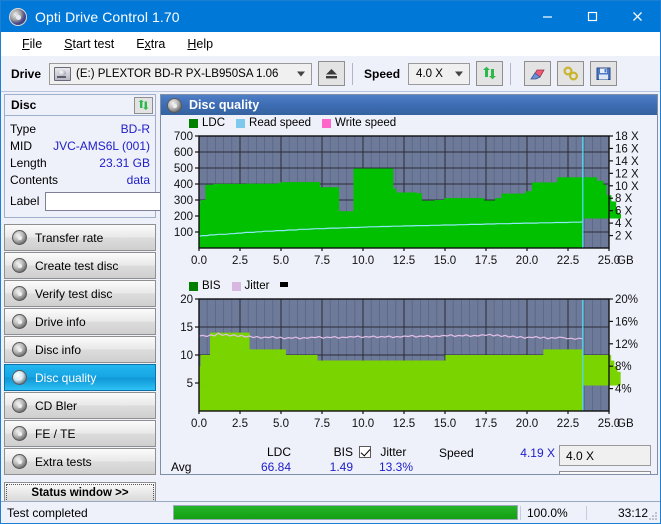 The image size is (661, 524). I want to click on jitter-checkbox-row: Jitter, so click(399, 452).